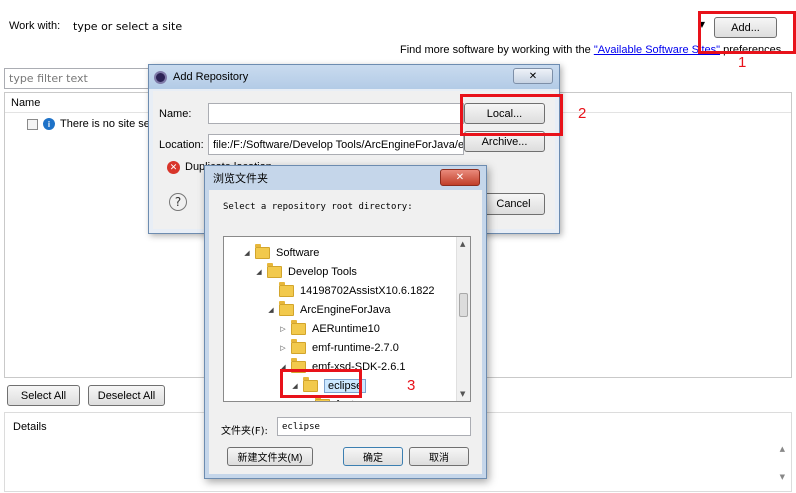 This screenshot has width=796, height=493. I want to click on name-label: Name:, so click(175, 114).